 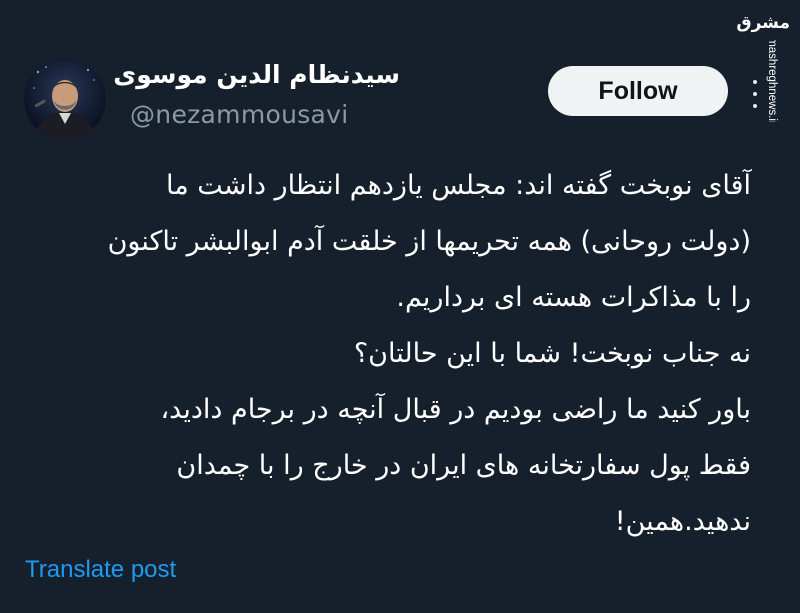 What do you see at coordinates (573, 297) in the screenshot?
I see `tweet-line: را با مذاکرات هسته ای برداریم.` at bounding box center [573, 297].